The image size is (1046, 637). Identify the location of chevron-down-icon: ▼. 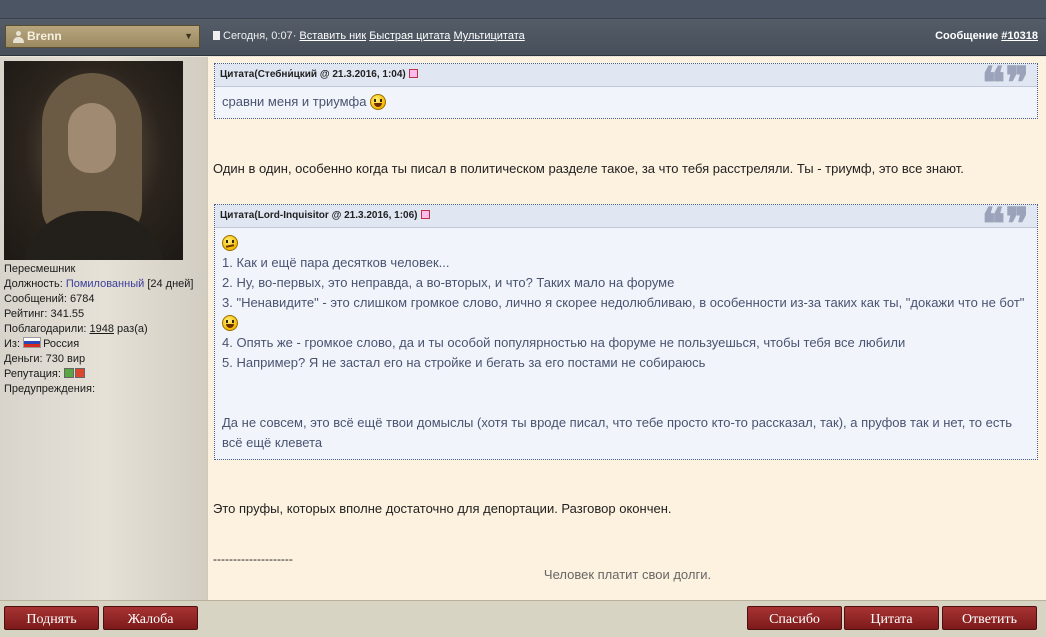
(188, 36).